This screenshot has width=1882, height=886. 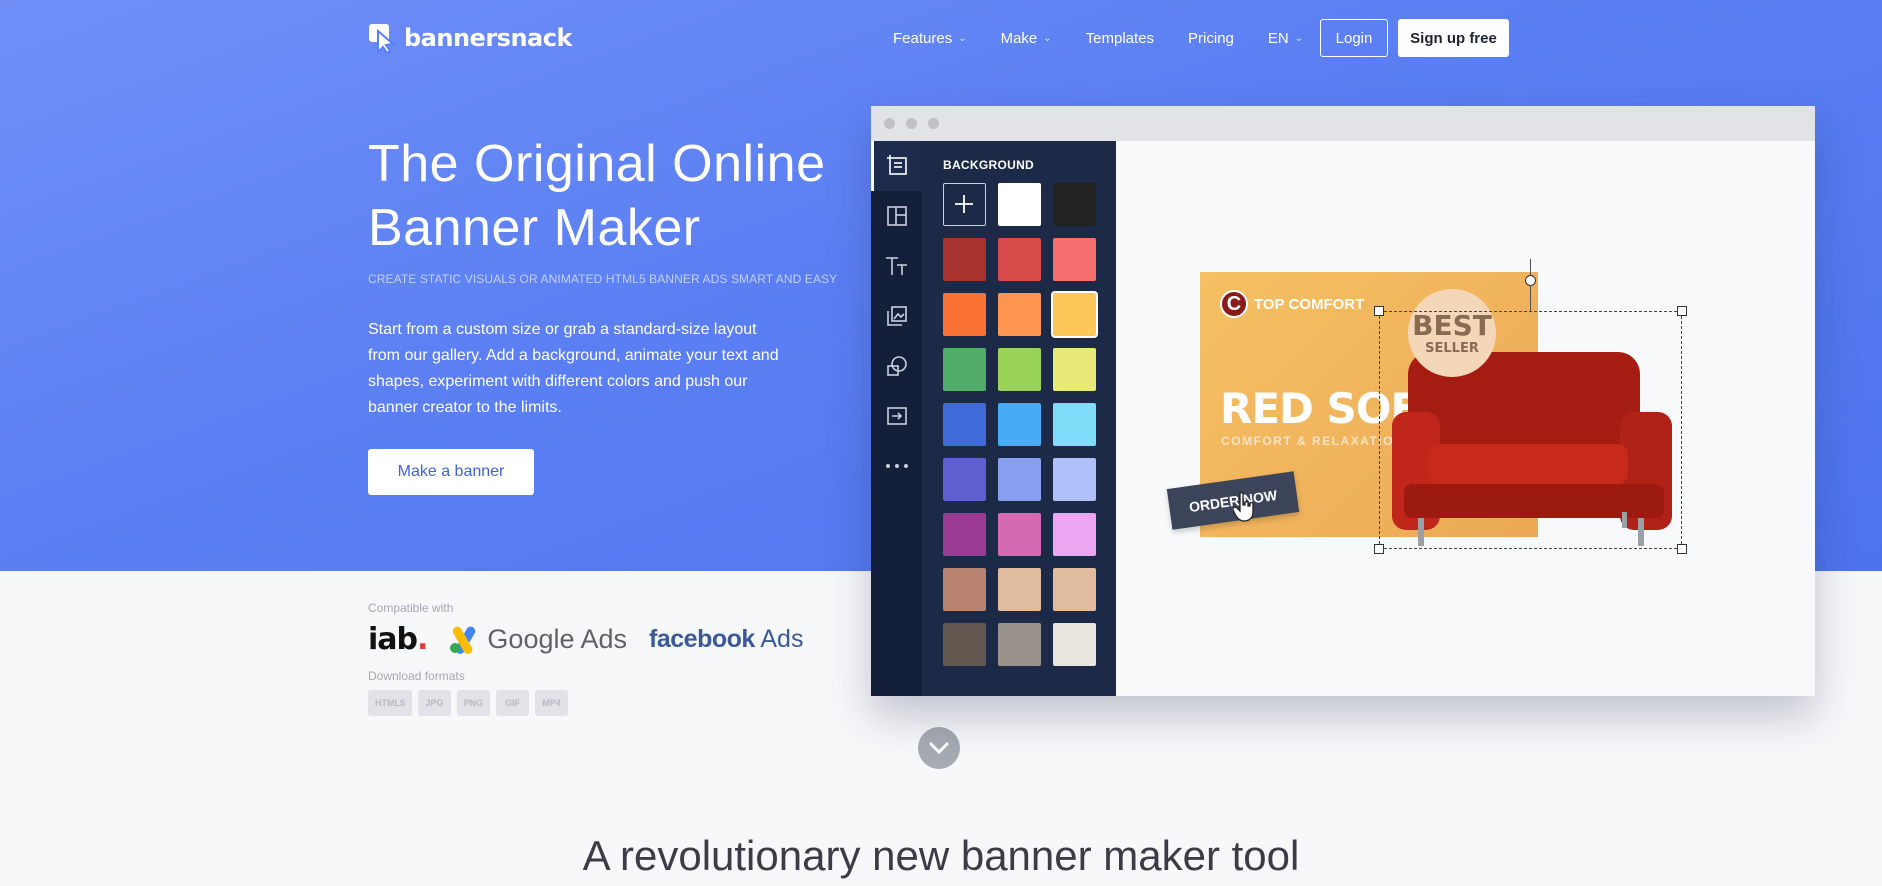 What do you see at coordinates (923, 38) in the screenshot?
I see `nav-features-label: Features` at bounding box center [923, 38].